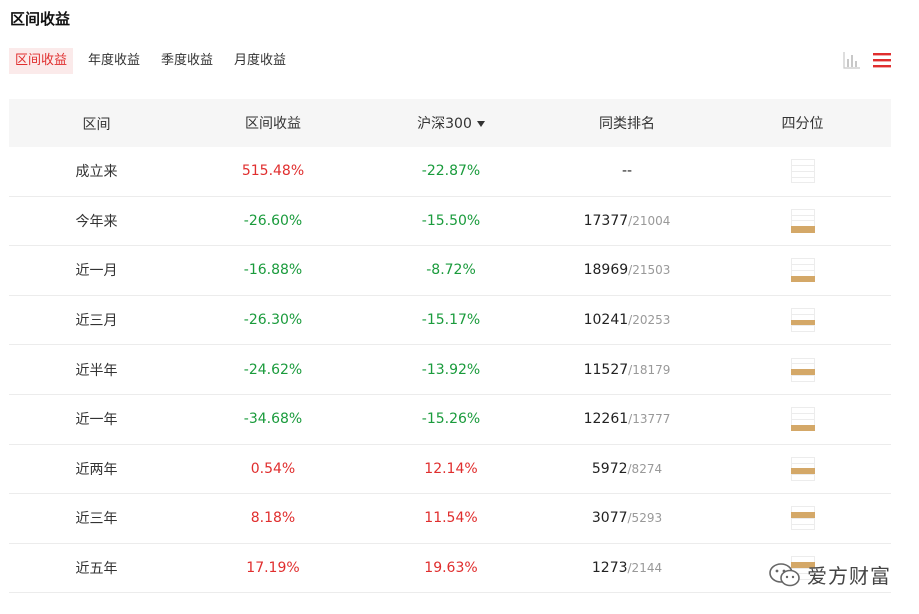 This screenshot has width=919, height=614. I want to click on period-cell: 近一月, so click(96, 271).